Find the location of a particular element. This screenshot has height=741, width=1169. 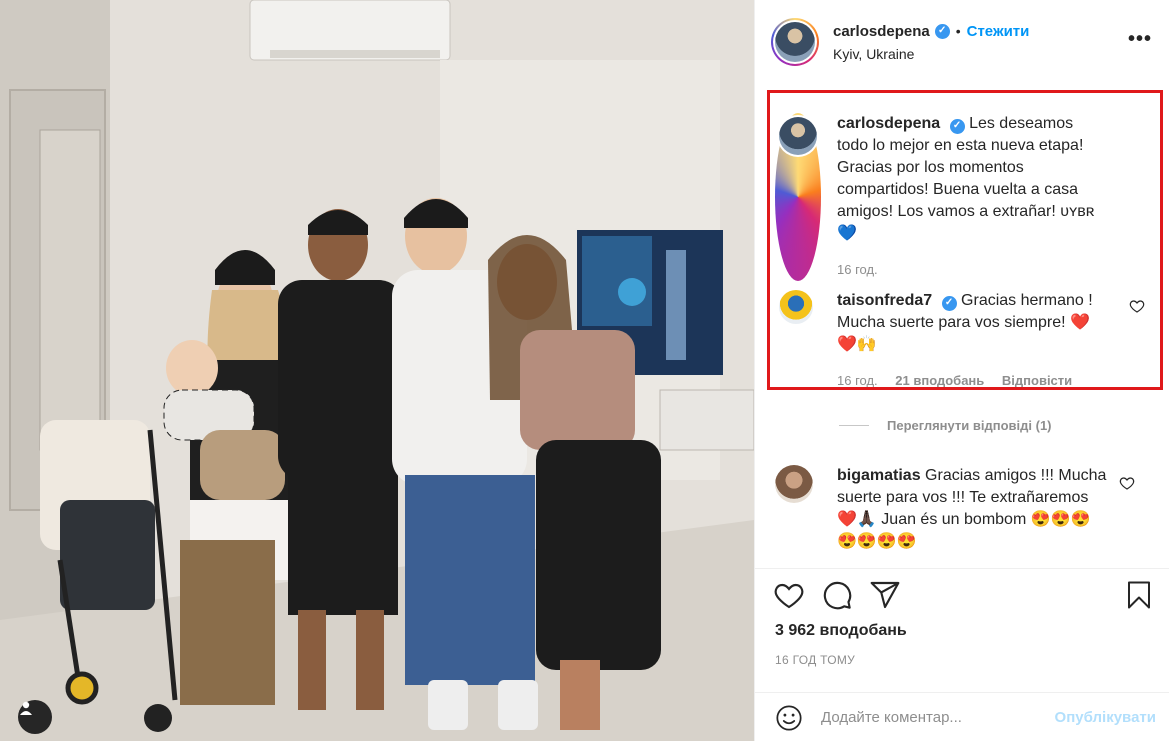

share-icon is located at coordinates (885, 595).